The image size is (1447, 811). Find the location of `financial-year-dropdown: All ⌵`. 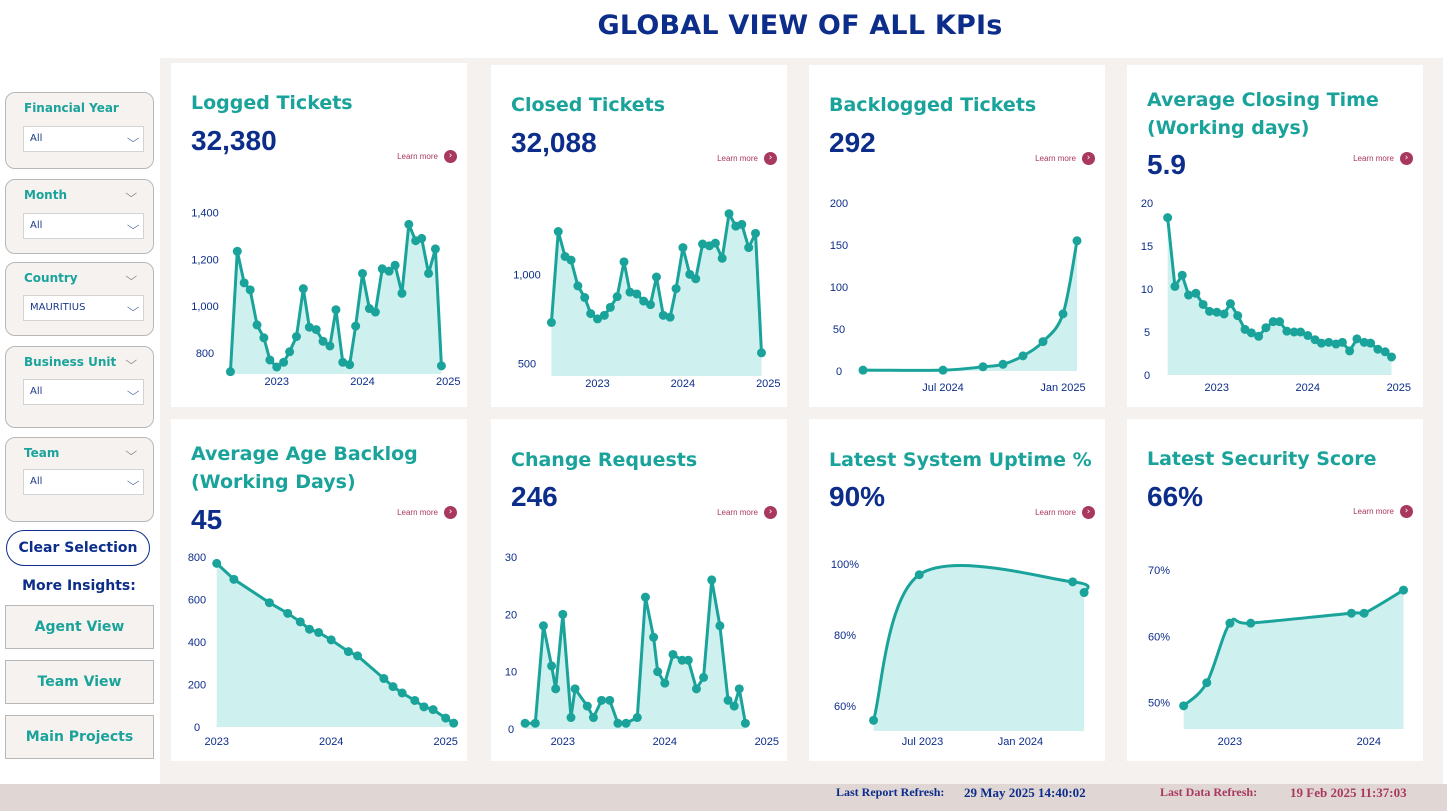

financial-year-dropdown: All ⌵ is located at coordinates (83, 139).